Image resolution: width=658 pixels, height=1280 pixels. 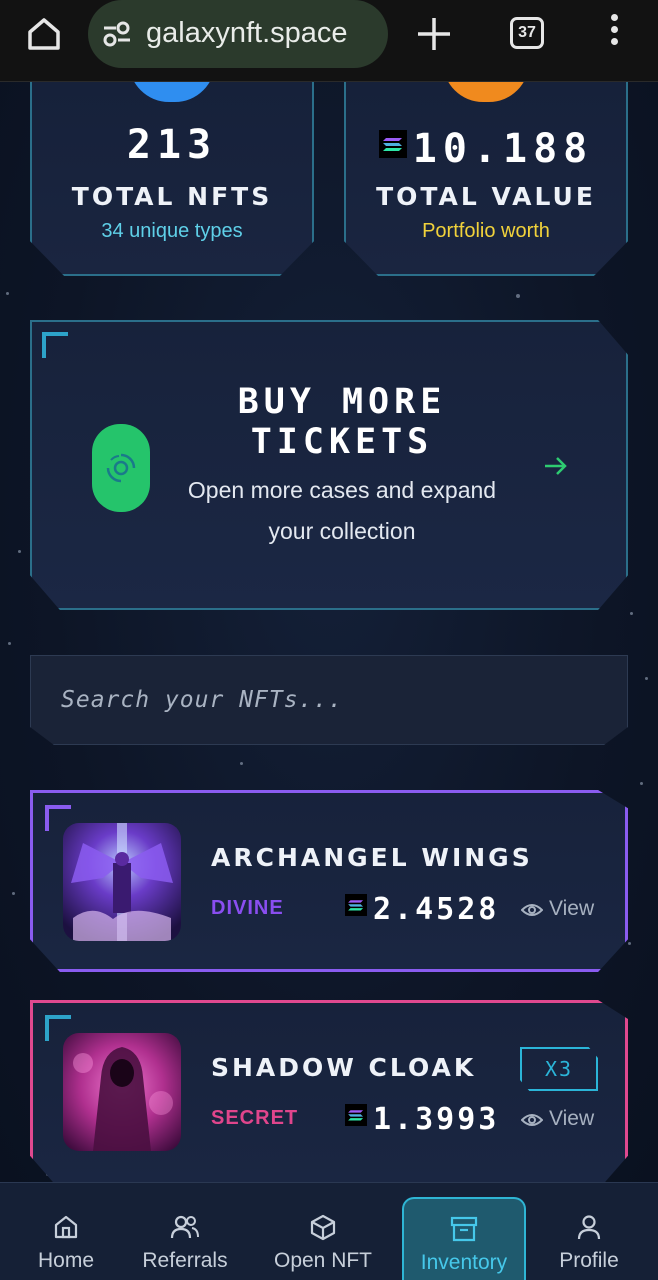 What do you see at coordinates (556, 466) in the screenshot?
I see `arrow-right-icon` at bounding box center [556, 466].